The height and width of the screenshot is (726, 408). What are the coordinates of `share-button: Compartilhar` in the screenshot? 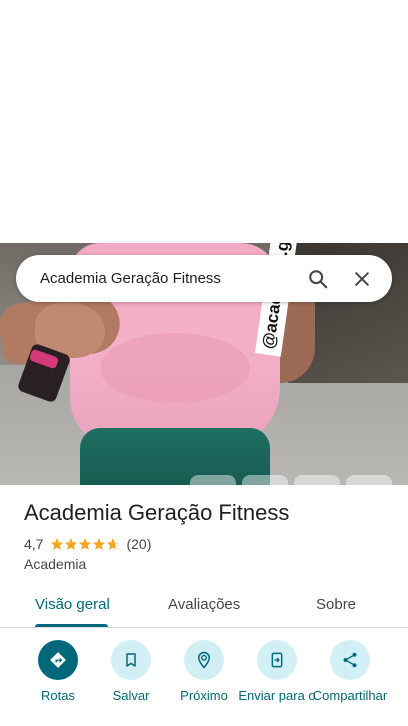 It's located at (350, 671).